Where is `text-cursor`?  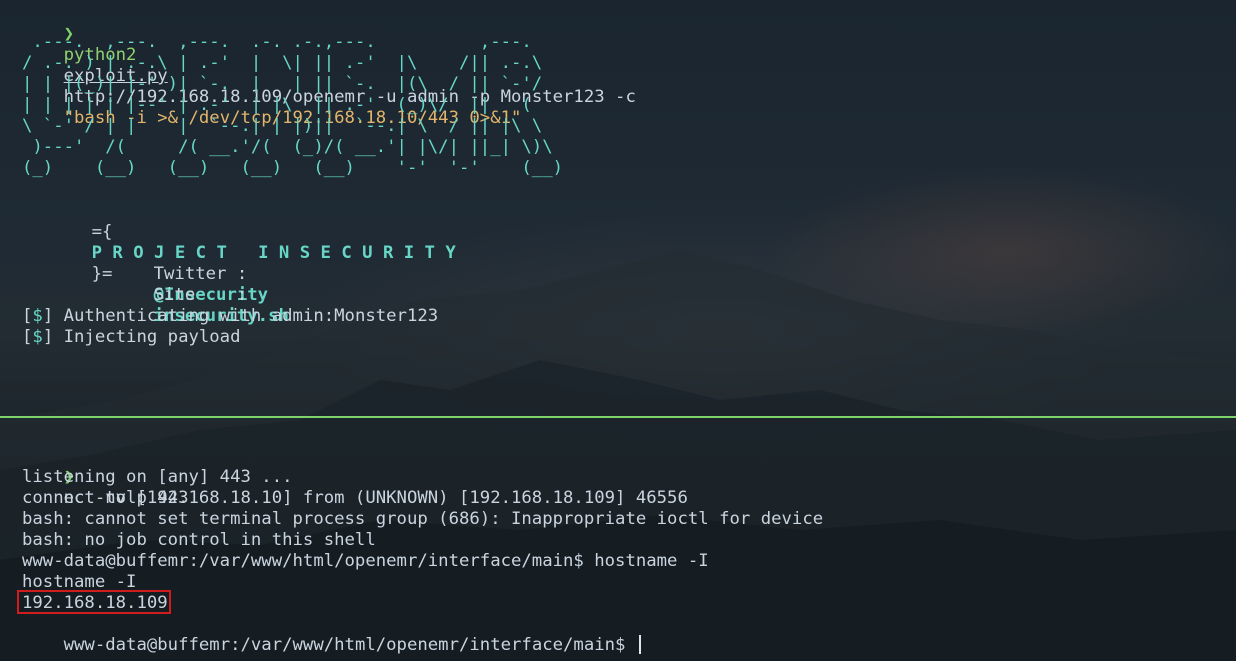 text-cursor is located at coordinates (639, 644).